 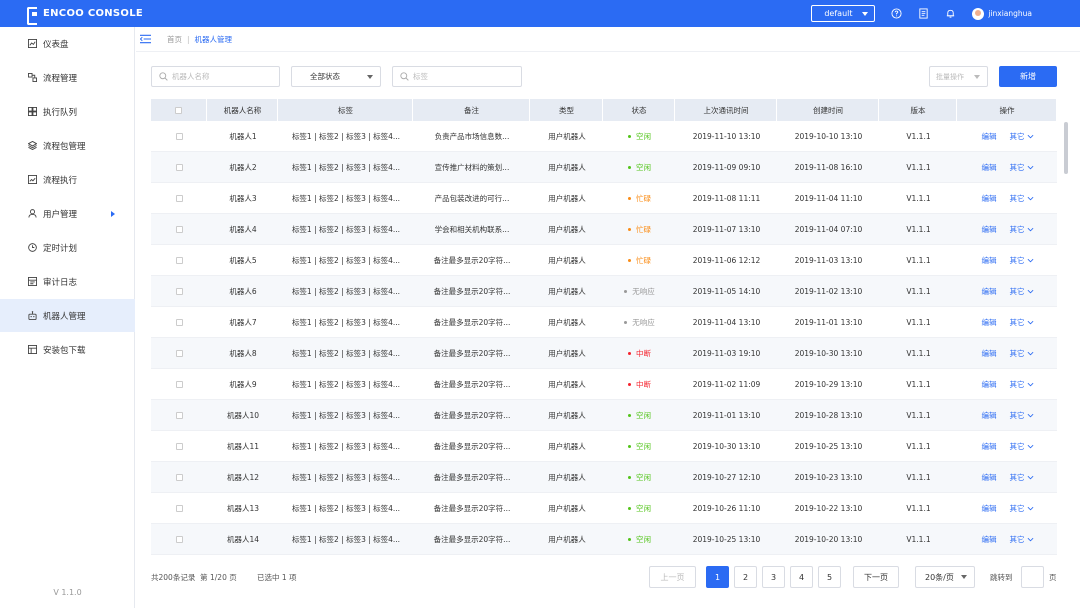 What do you see at coordinates (828, 229) in the screenshot?
I see `created-time: 2019-11-04 07:10` at bounding box center [828, 229].